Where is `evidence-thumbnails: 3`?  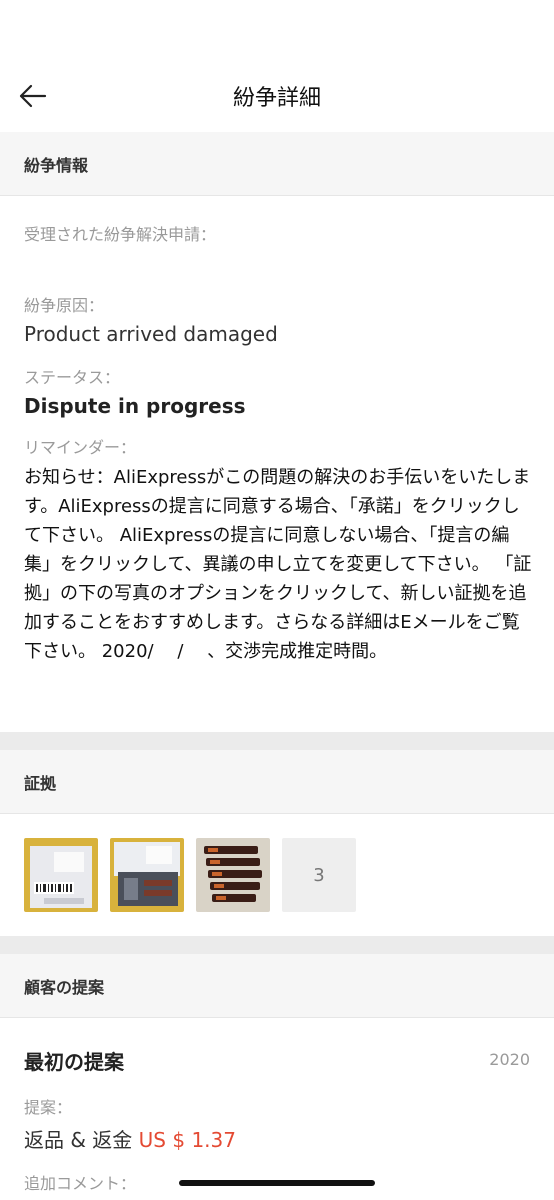 evidence-thumbnails: 3 is located at coordinates (190, 875).